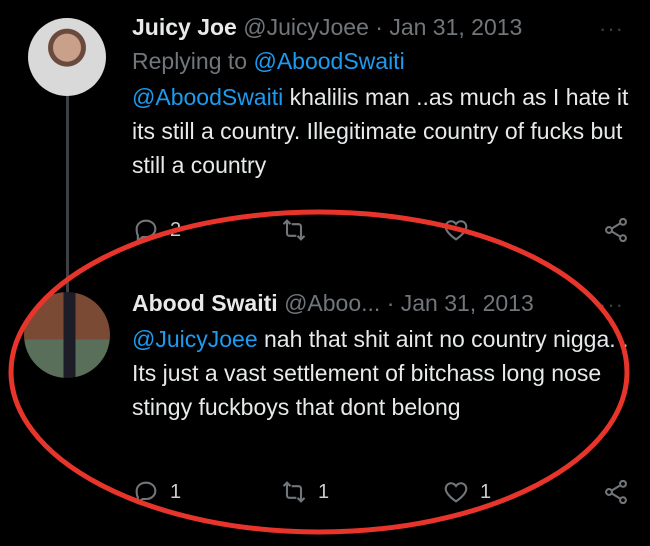 The height and width of the screenshot is (546, 650). I want to click on body-mention: @AboodSwaiti, so click(207, 97).